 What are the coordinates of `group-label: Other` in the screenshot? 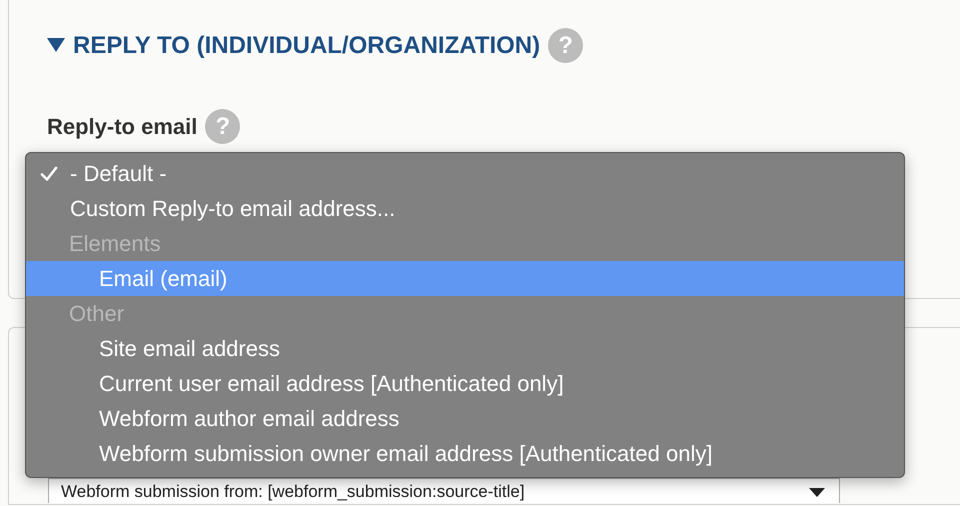 It's located at (97, 314).